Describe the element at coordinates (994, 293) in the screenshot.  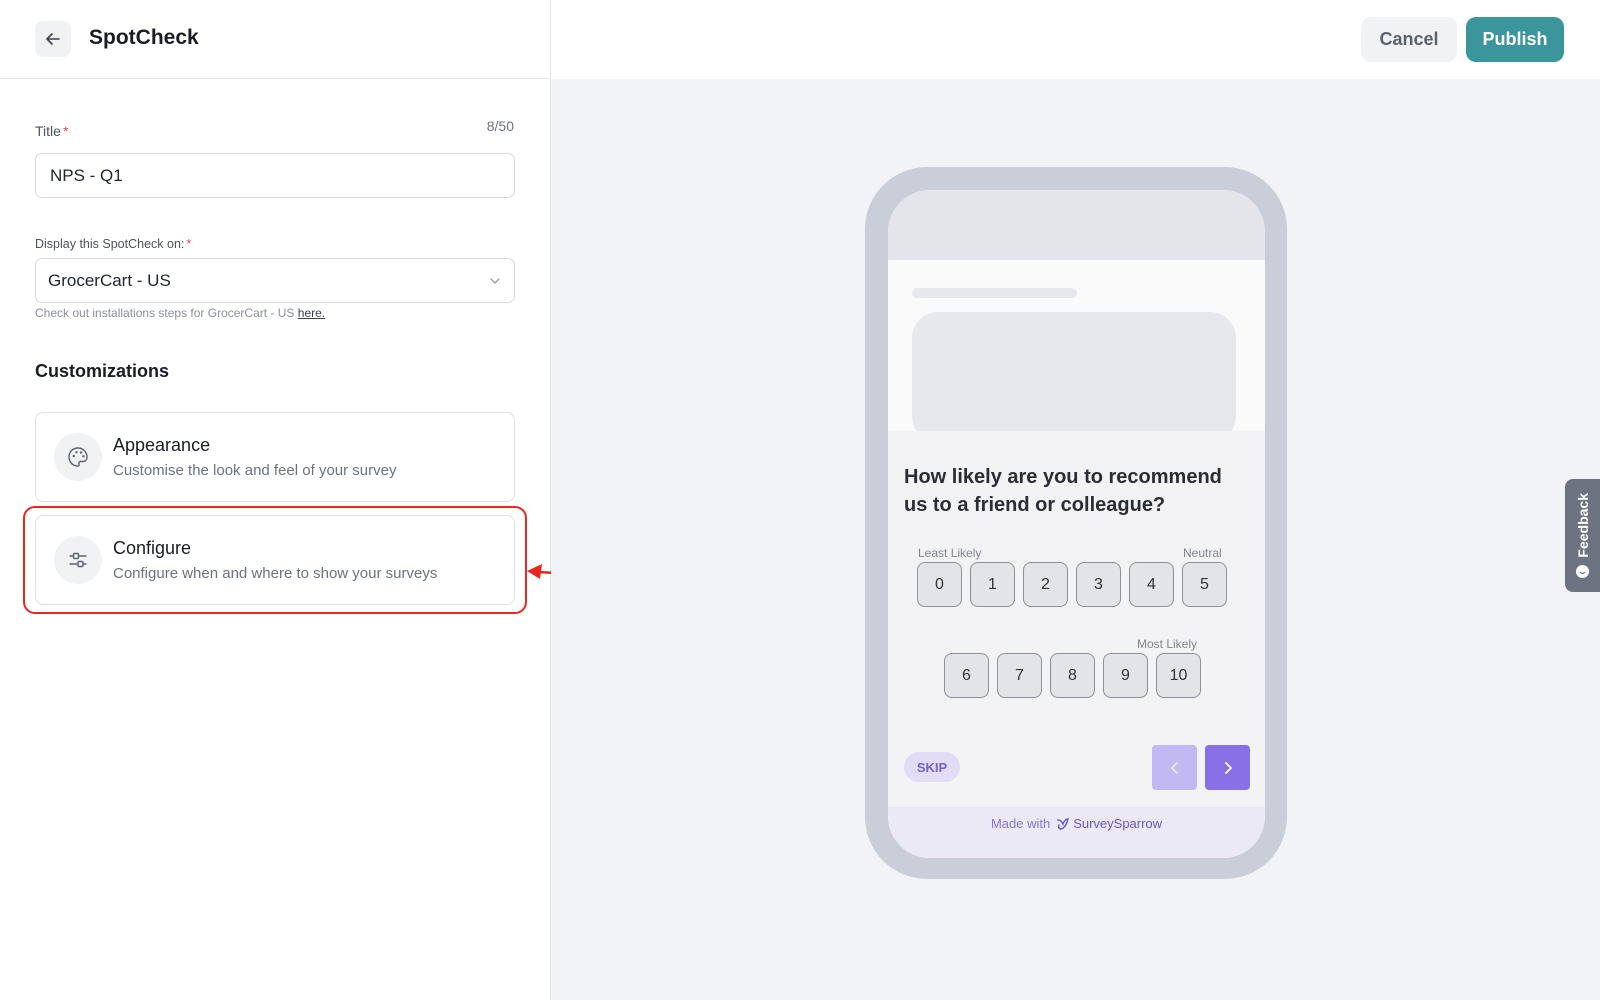
I see `skeleton-placeholder-line` at that location.